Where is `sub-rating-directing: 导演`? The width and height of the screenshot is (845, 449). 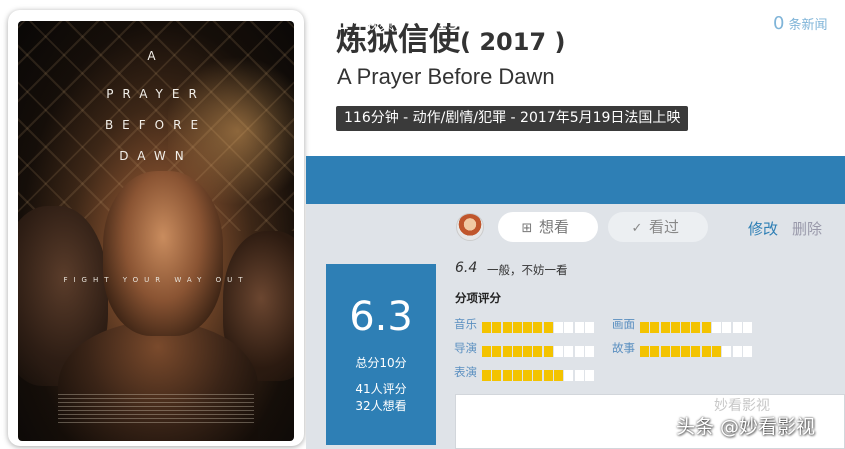 sub-rating-directing: 导演 is located at coordinates (524, 347).